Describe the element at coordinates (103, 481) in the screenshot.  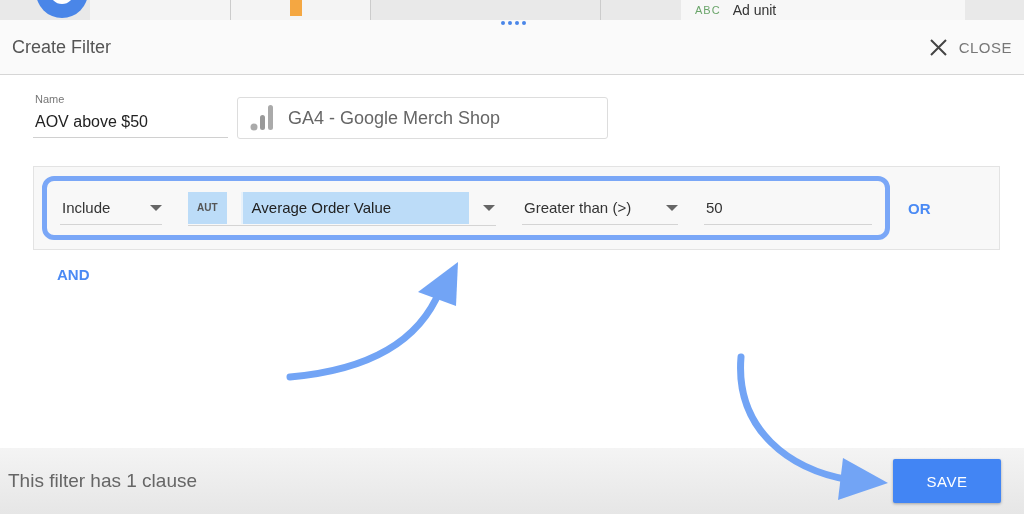
I see `clause-count-text: This filter has 1 clause` at that location.